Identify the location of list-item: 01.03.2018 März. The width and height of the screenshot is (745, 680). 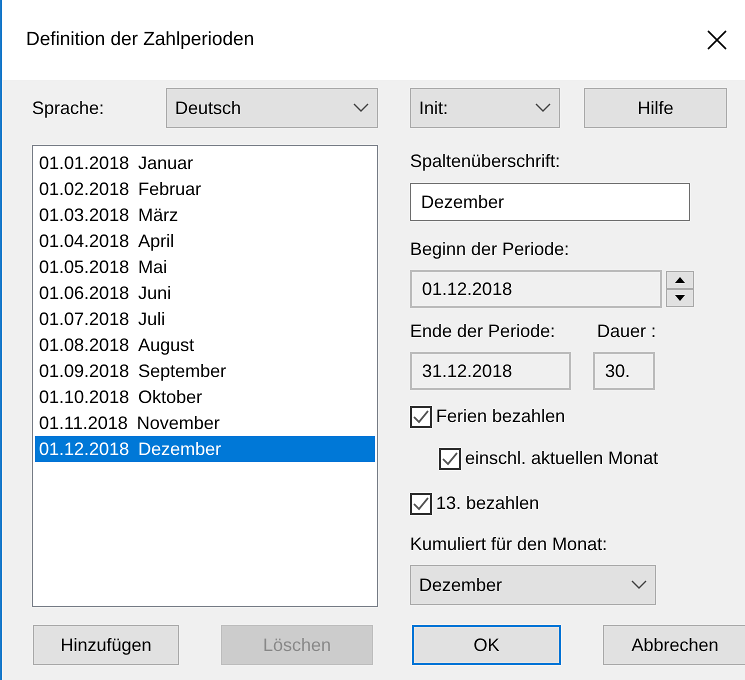
(205, 215).